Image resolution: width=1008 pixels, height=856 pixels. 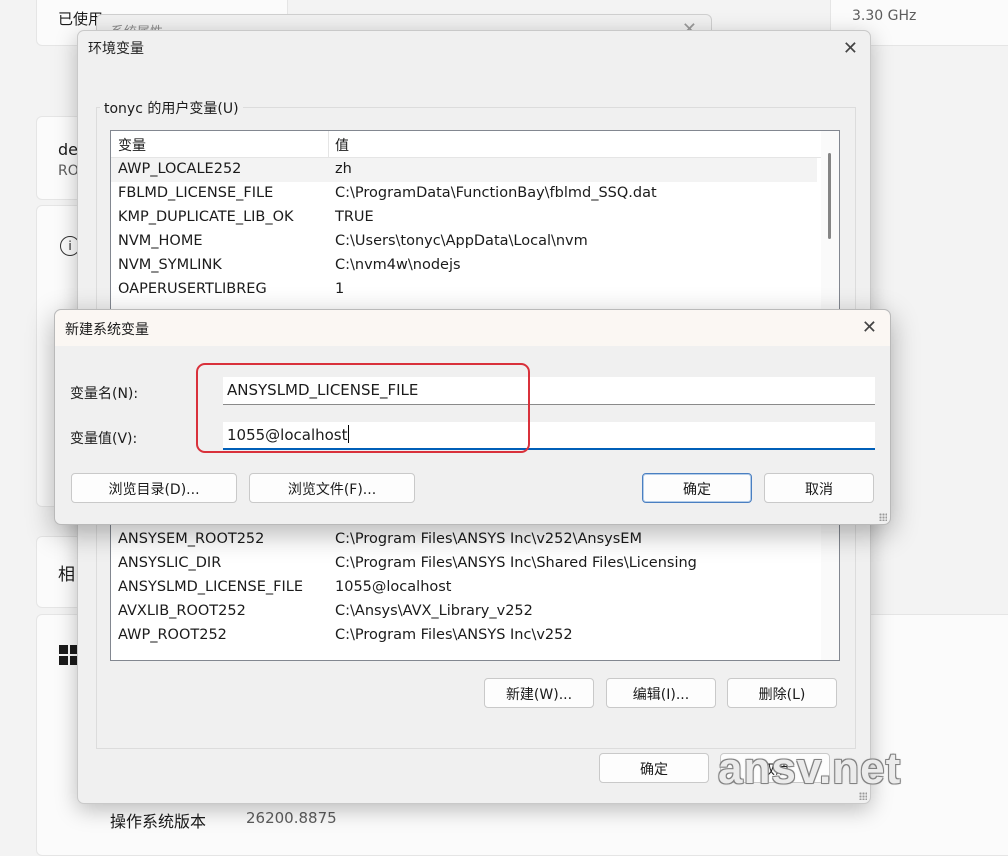 I want to click on var-name: NVM_HOME, so click(x=160, y=241).